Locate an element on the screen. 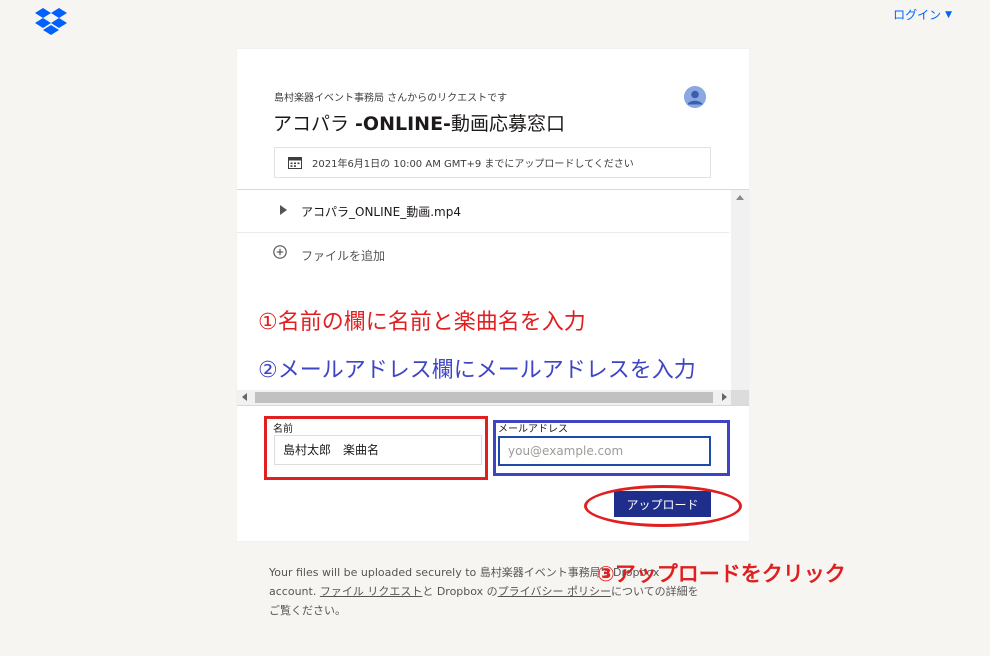 This screenshot has height=656, width=990. file-item: アコパラ_ONLINE_動画.mp4 is located at coordinates (483, 211).